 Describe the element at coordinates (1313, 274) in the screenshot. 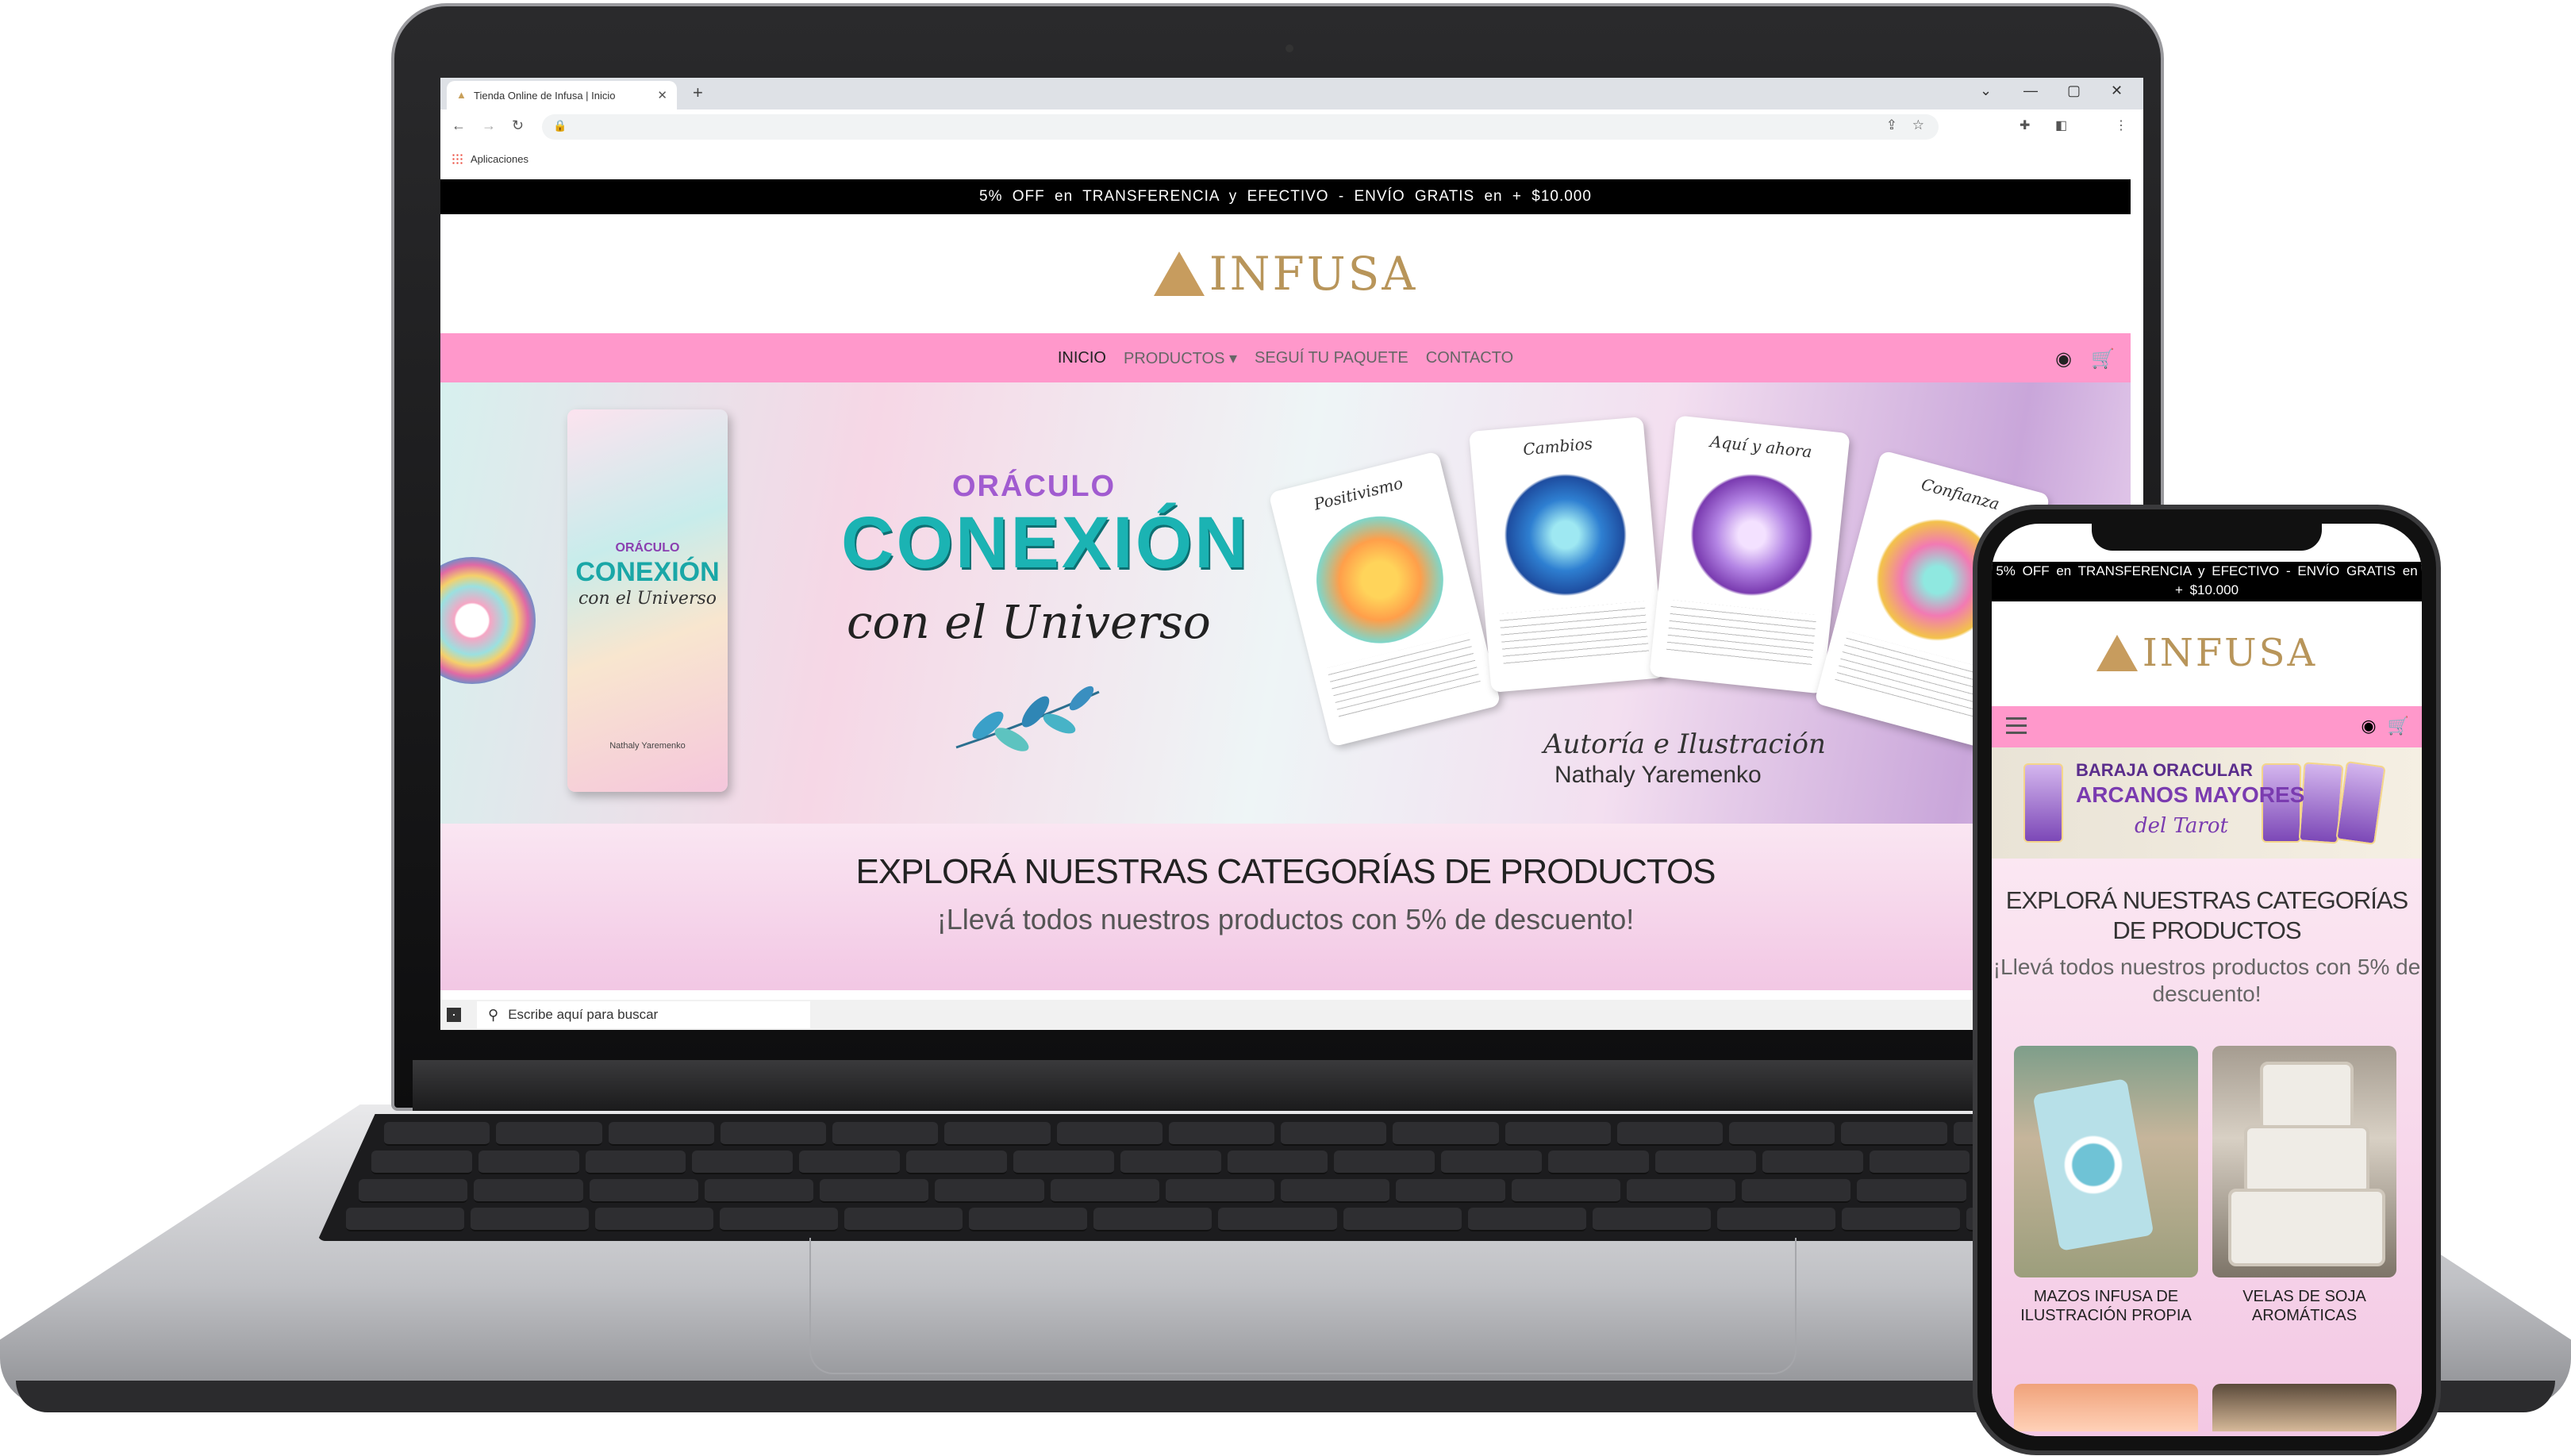

I see `site-logo: INFUSA` at that location.